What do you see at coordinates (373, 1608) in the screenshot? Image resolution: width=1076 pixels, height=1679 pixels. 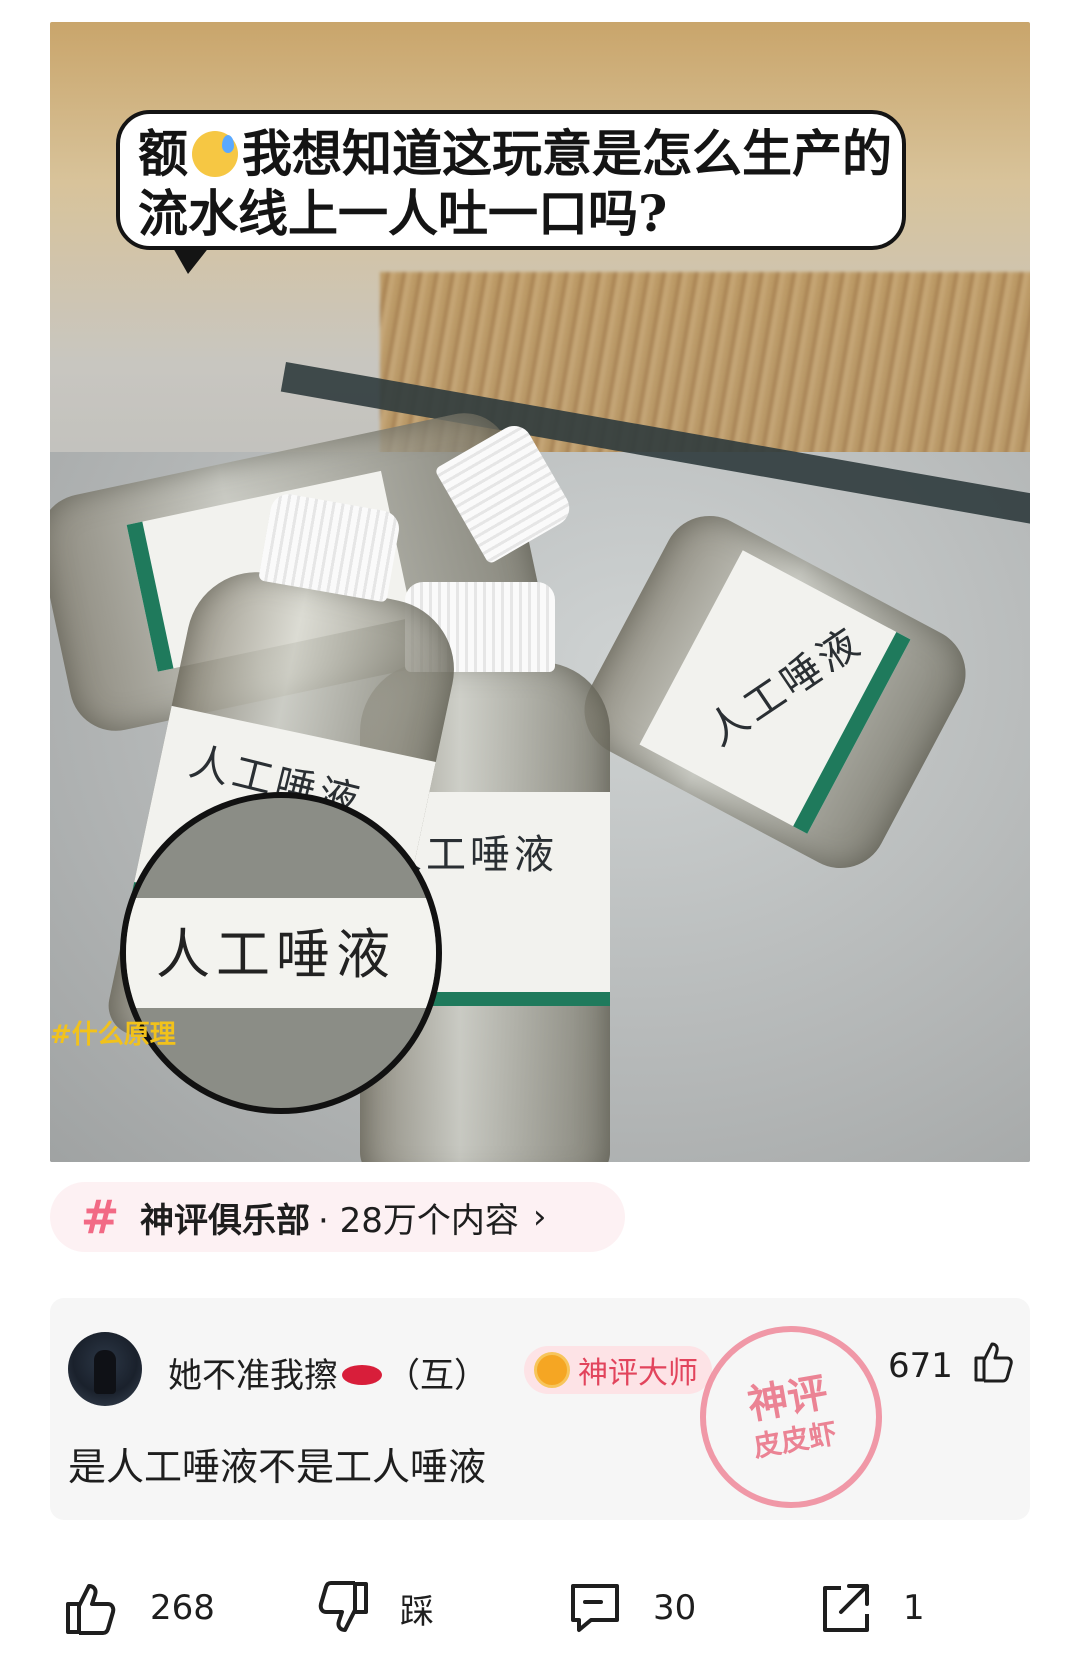 I see `dislike-button: 踩` at bounding box center [373, 1608].